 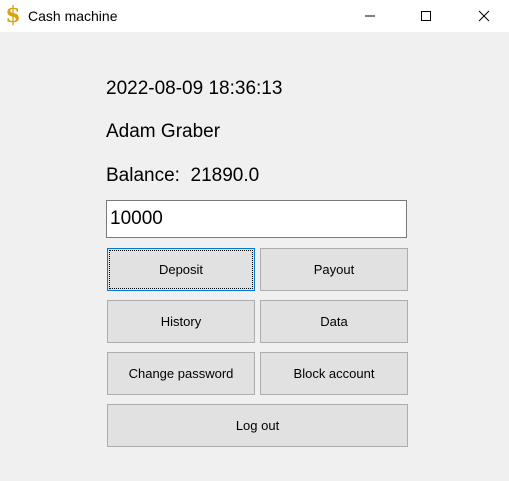 What do you see at coordinates (181, 373) in the screenshot?
I see `change-password-button: Change password` at bounding box center [181, 373].